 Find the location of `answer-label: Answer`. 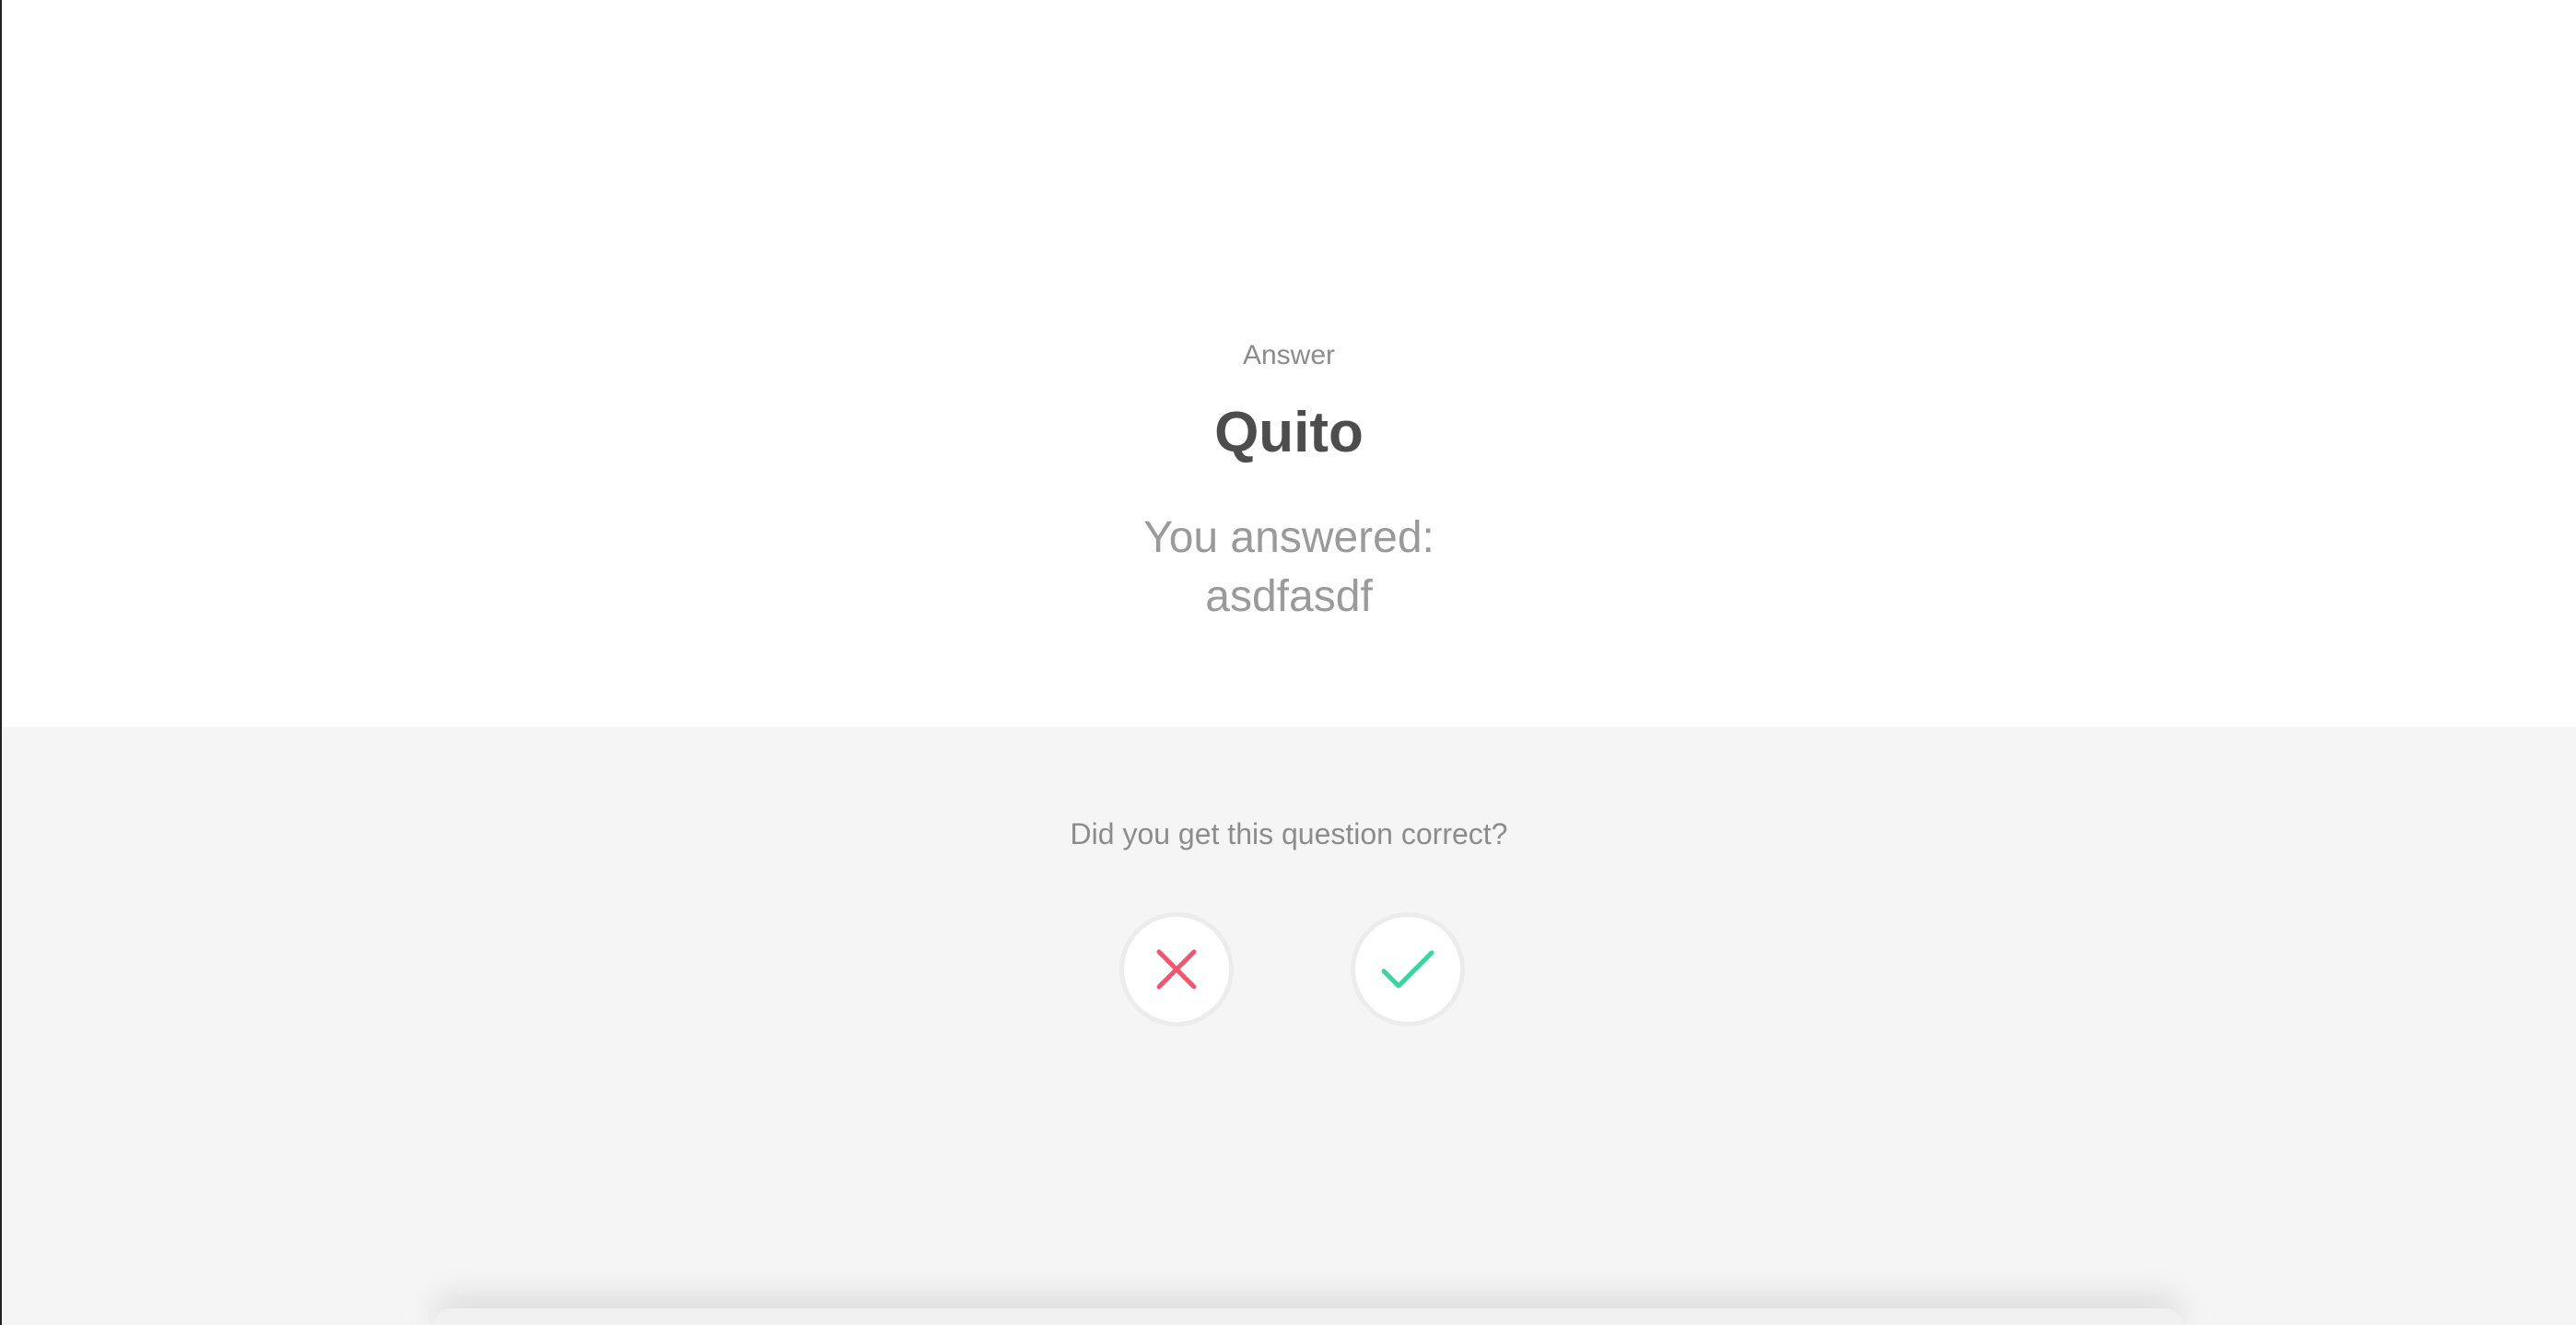

answer-label: Answer is located at coordinates (1289, 355).